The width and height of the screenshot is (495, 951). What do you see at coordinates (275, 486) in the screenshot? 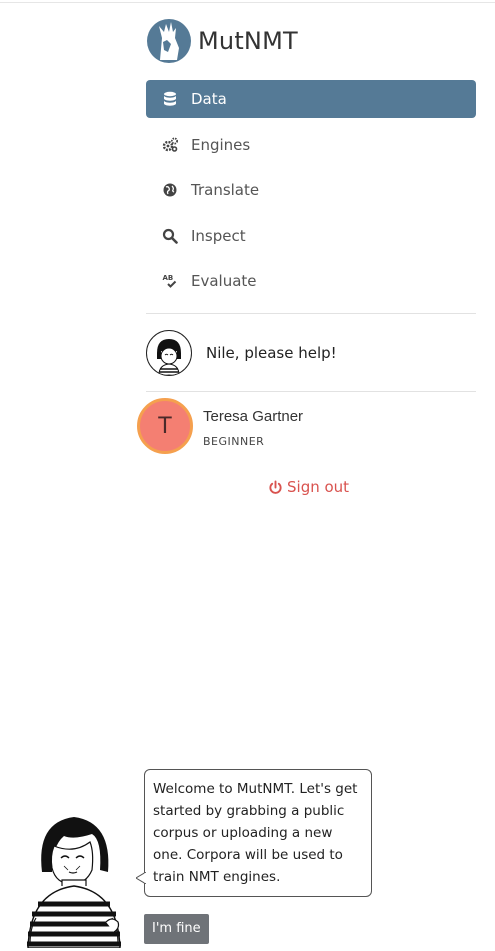
I see `power-icon` at bounding box center [275, 486].